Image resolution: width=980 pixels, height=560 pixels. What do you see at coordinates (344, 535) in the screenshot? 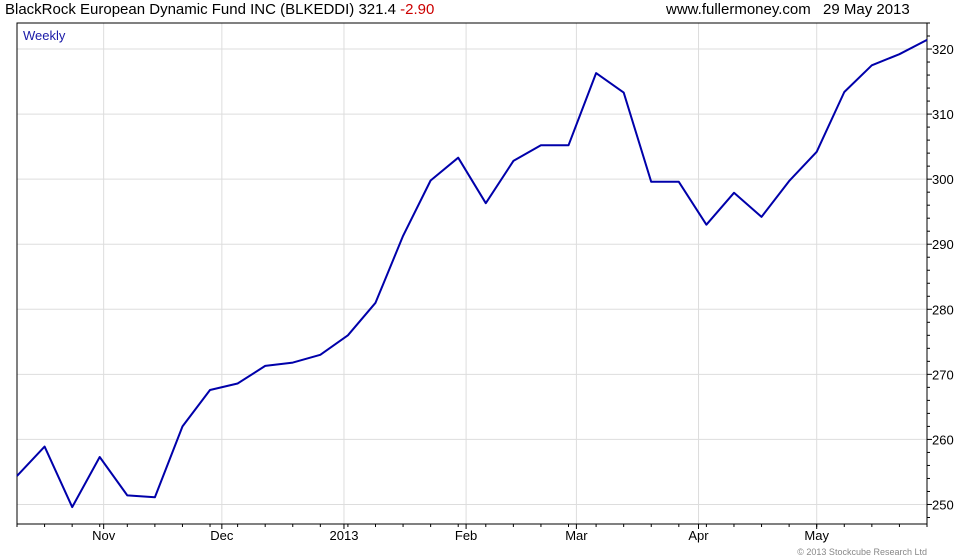
I see `x-tick-label: 2013` at bounding box center [344, 535].